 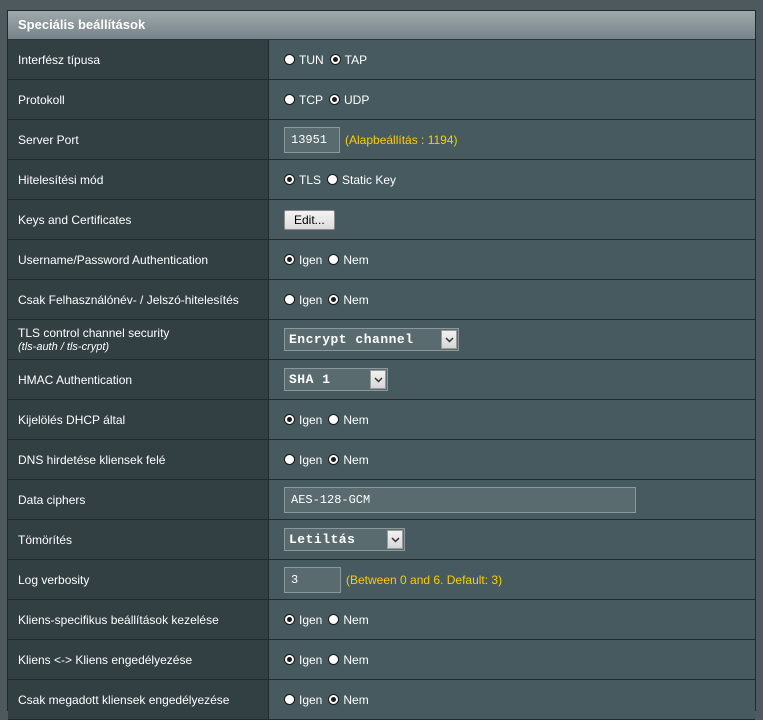 I want to click on dhcp-radios: Igen Nem, so click(x=512, y=419).